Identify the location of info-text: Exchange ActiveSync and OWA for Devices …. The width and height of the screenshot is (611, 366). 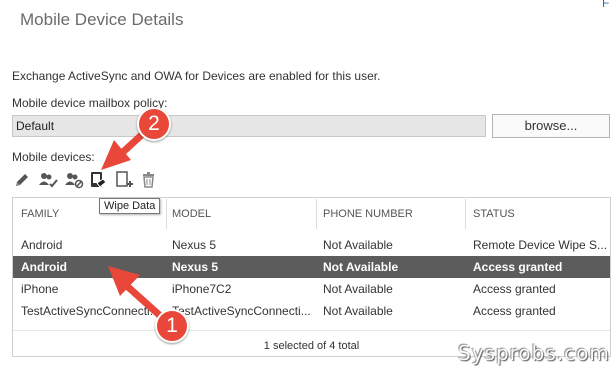
(196, 76).